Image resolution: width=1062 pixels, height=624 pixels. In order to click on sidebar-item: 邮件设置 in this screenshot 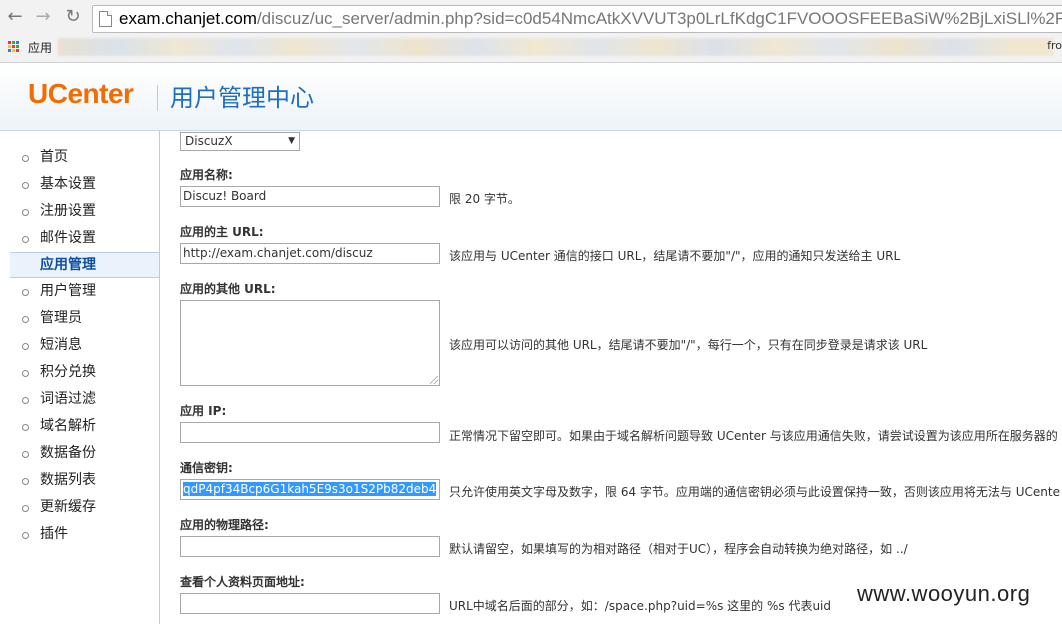, I will do `click(79, 238)`.